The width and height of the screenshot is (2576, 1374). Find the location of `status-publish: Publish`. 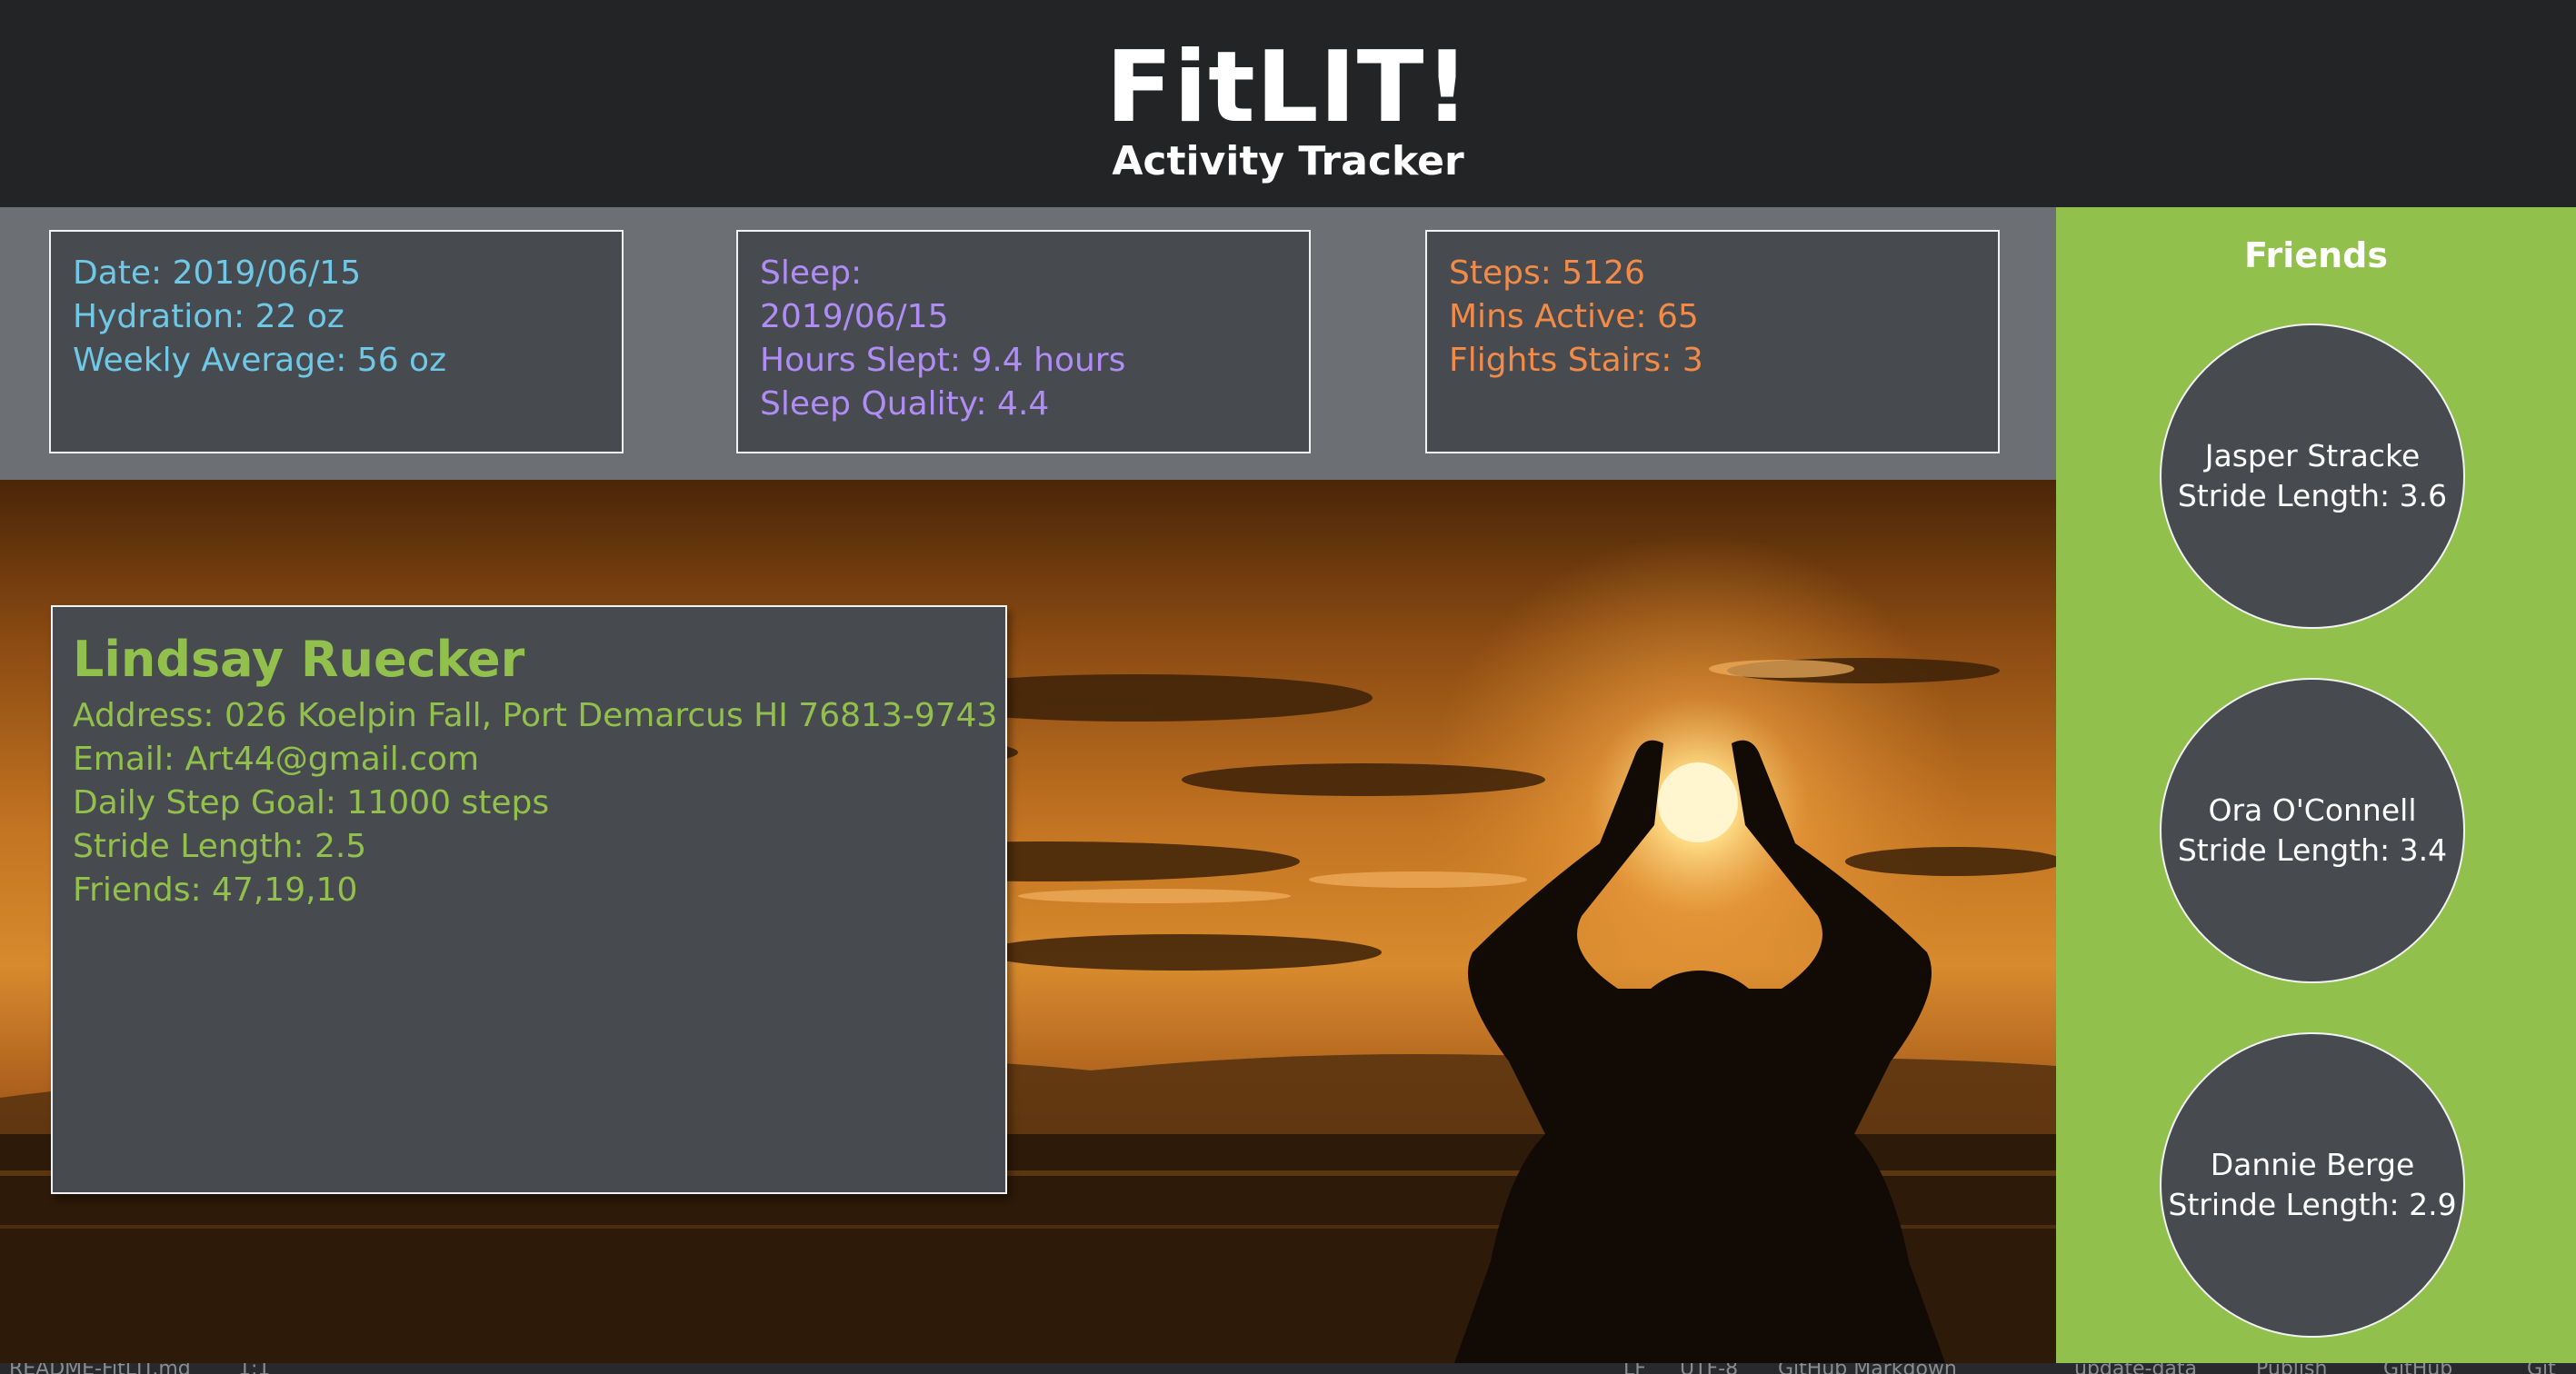

status-publish: Publish is located at coordinates (2291, 1368).